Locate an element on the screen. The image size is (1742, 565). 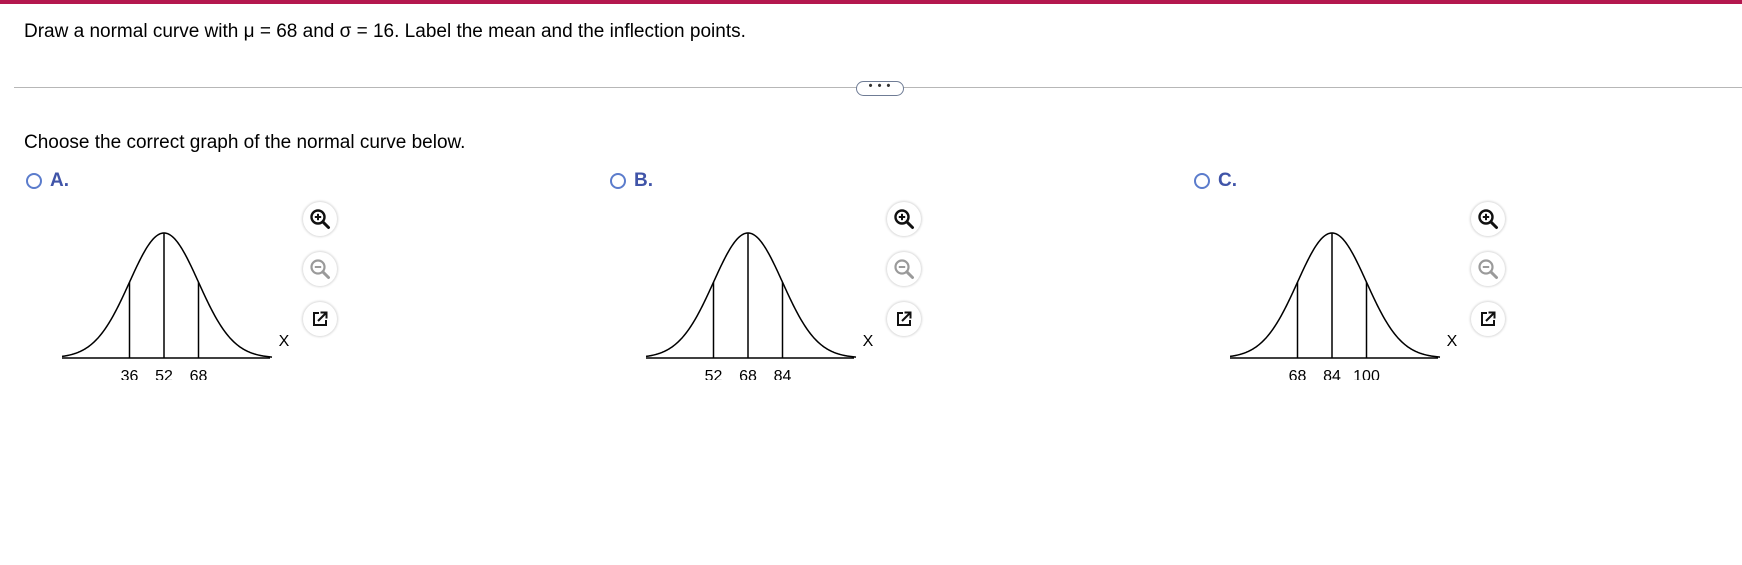
option-c-graph: 68 84 100 X is located at coordinates (1344, 306).